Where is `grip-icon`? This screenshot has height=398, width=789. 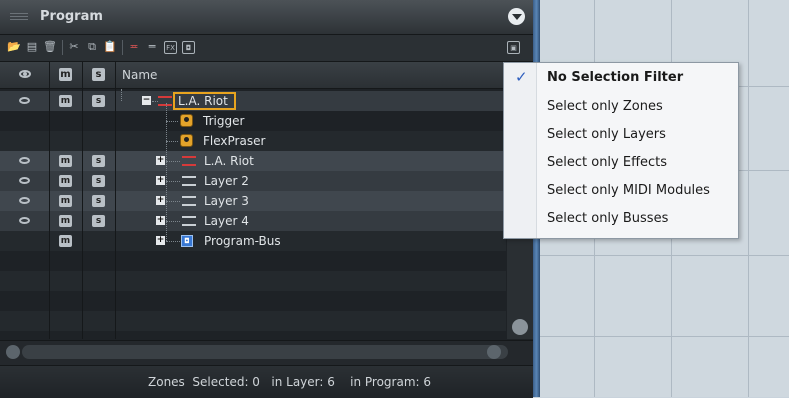
grip-icon is located at coordinates (19, 17).